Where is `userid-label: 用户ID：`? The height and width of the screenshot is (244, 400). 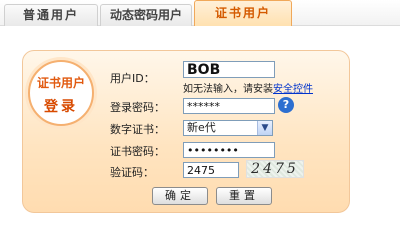 userid-label: 用户ID： is located at coordinates (132, 78).